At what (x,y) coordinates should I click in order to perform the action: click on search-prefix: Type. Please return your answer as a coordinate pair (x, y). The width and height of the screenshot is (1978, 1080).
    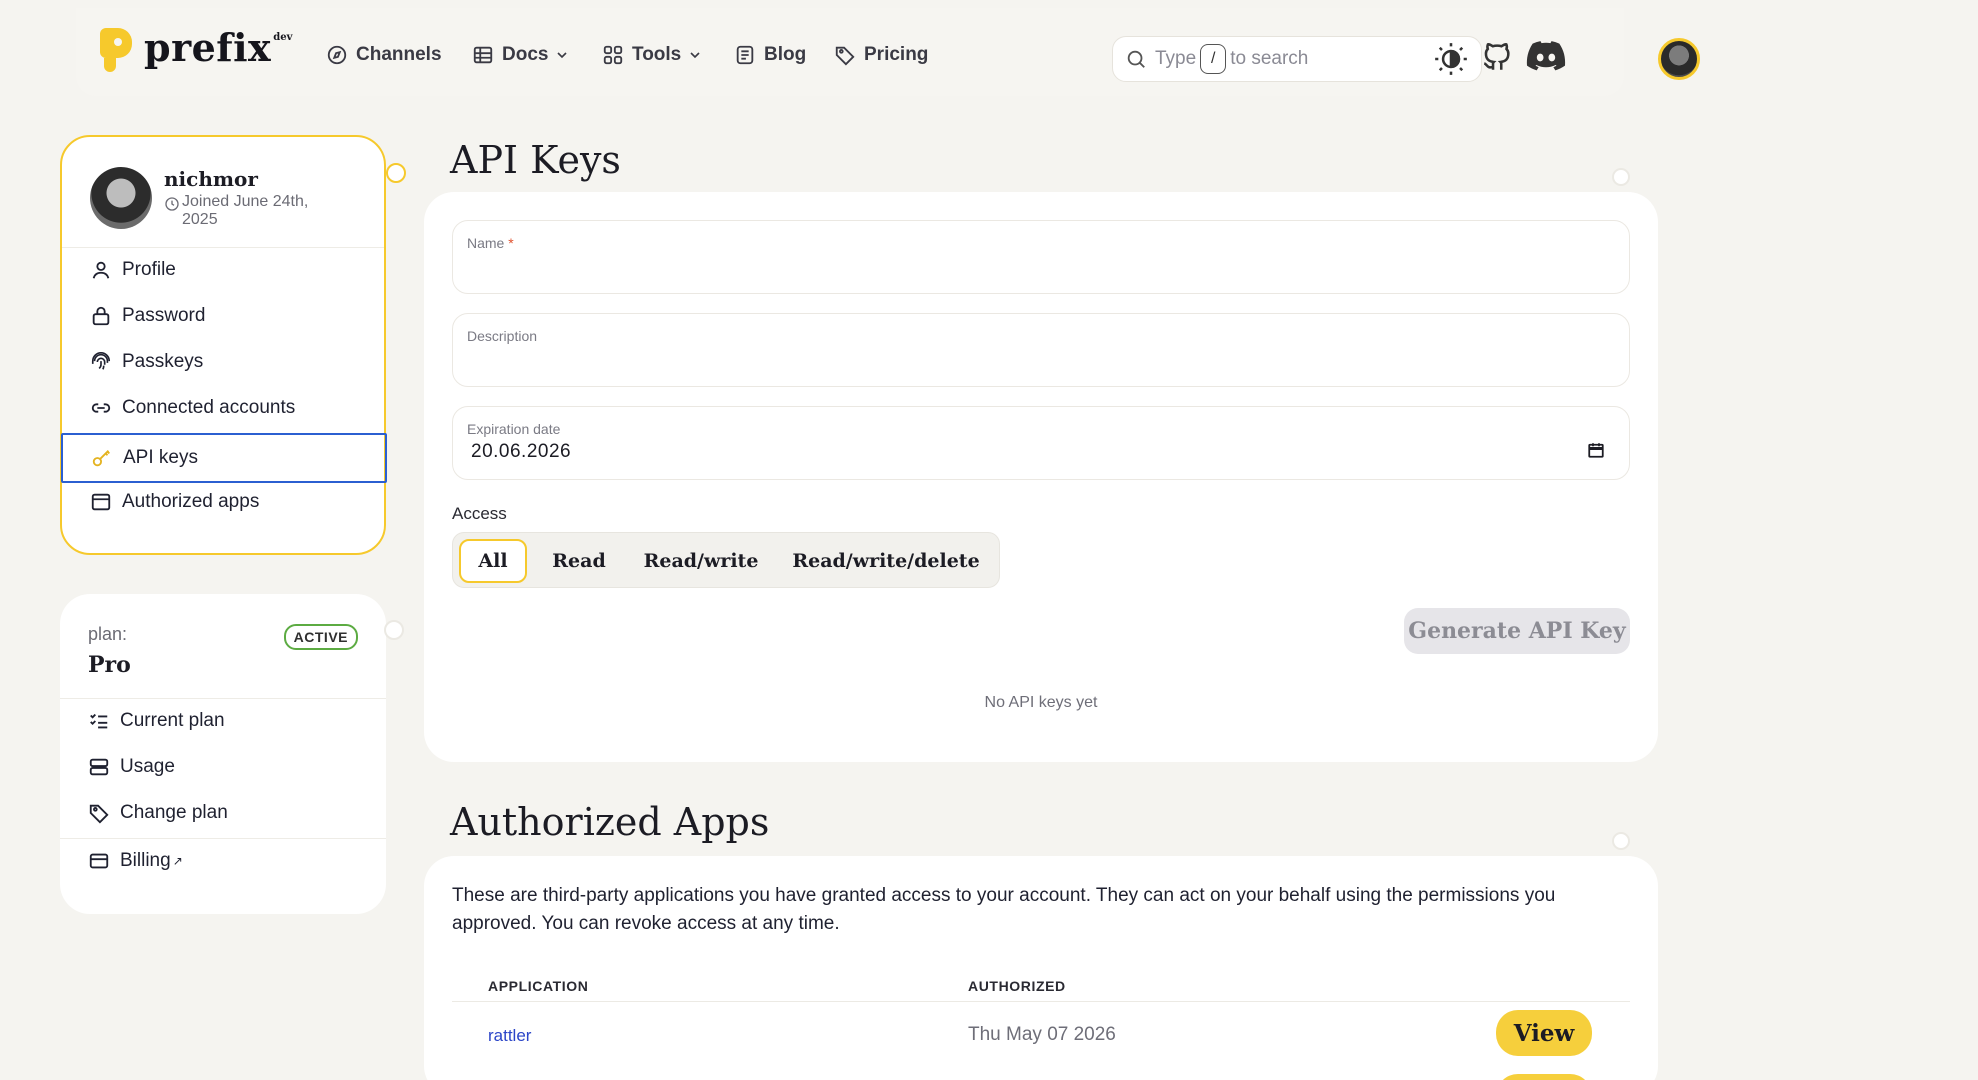
    Looking at the image, I should click on (1176, 58).